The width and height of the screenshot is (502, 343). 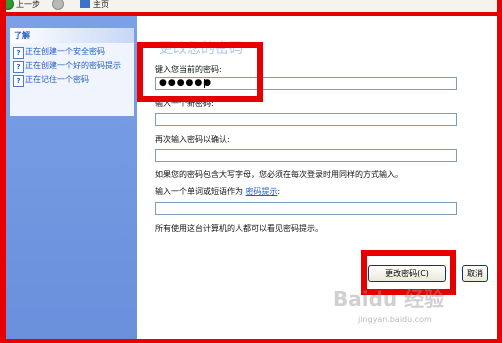 I want to click on sidebar-item-label: 正在创建一个安全密码, so click(x=65, y=51).